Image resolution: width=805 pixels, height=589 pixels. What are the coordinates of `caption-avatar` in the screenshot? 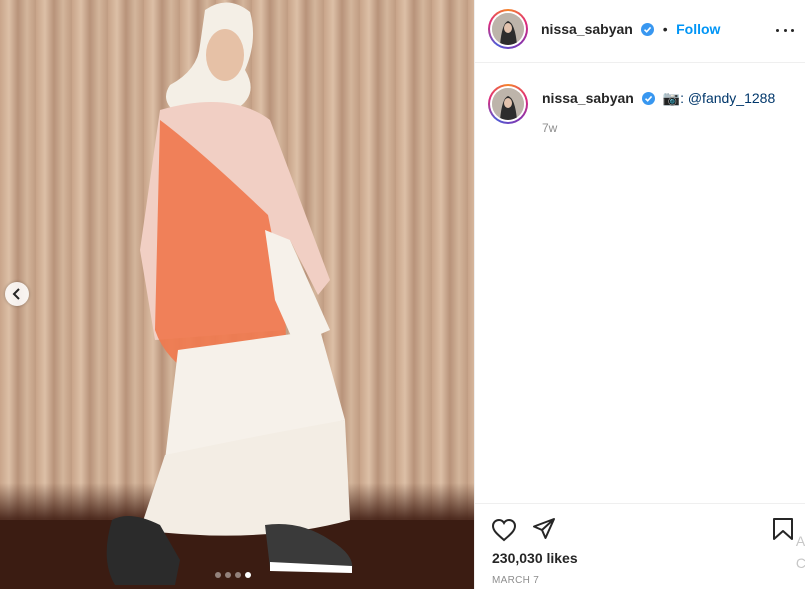 It's located at (508, 104).